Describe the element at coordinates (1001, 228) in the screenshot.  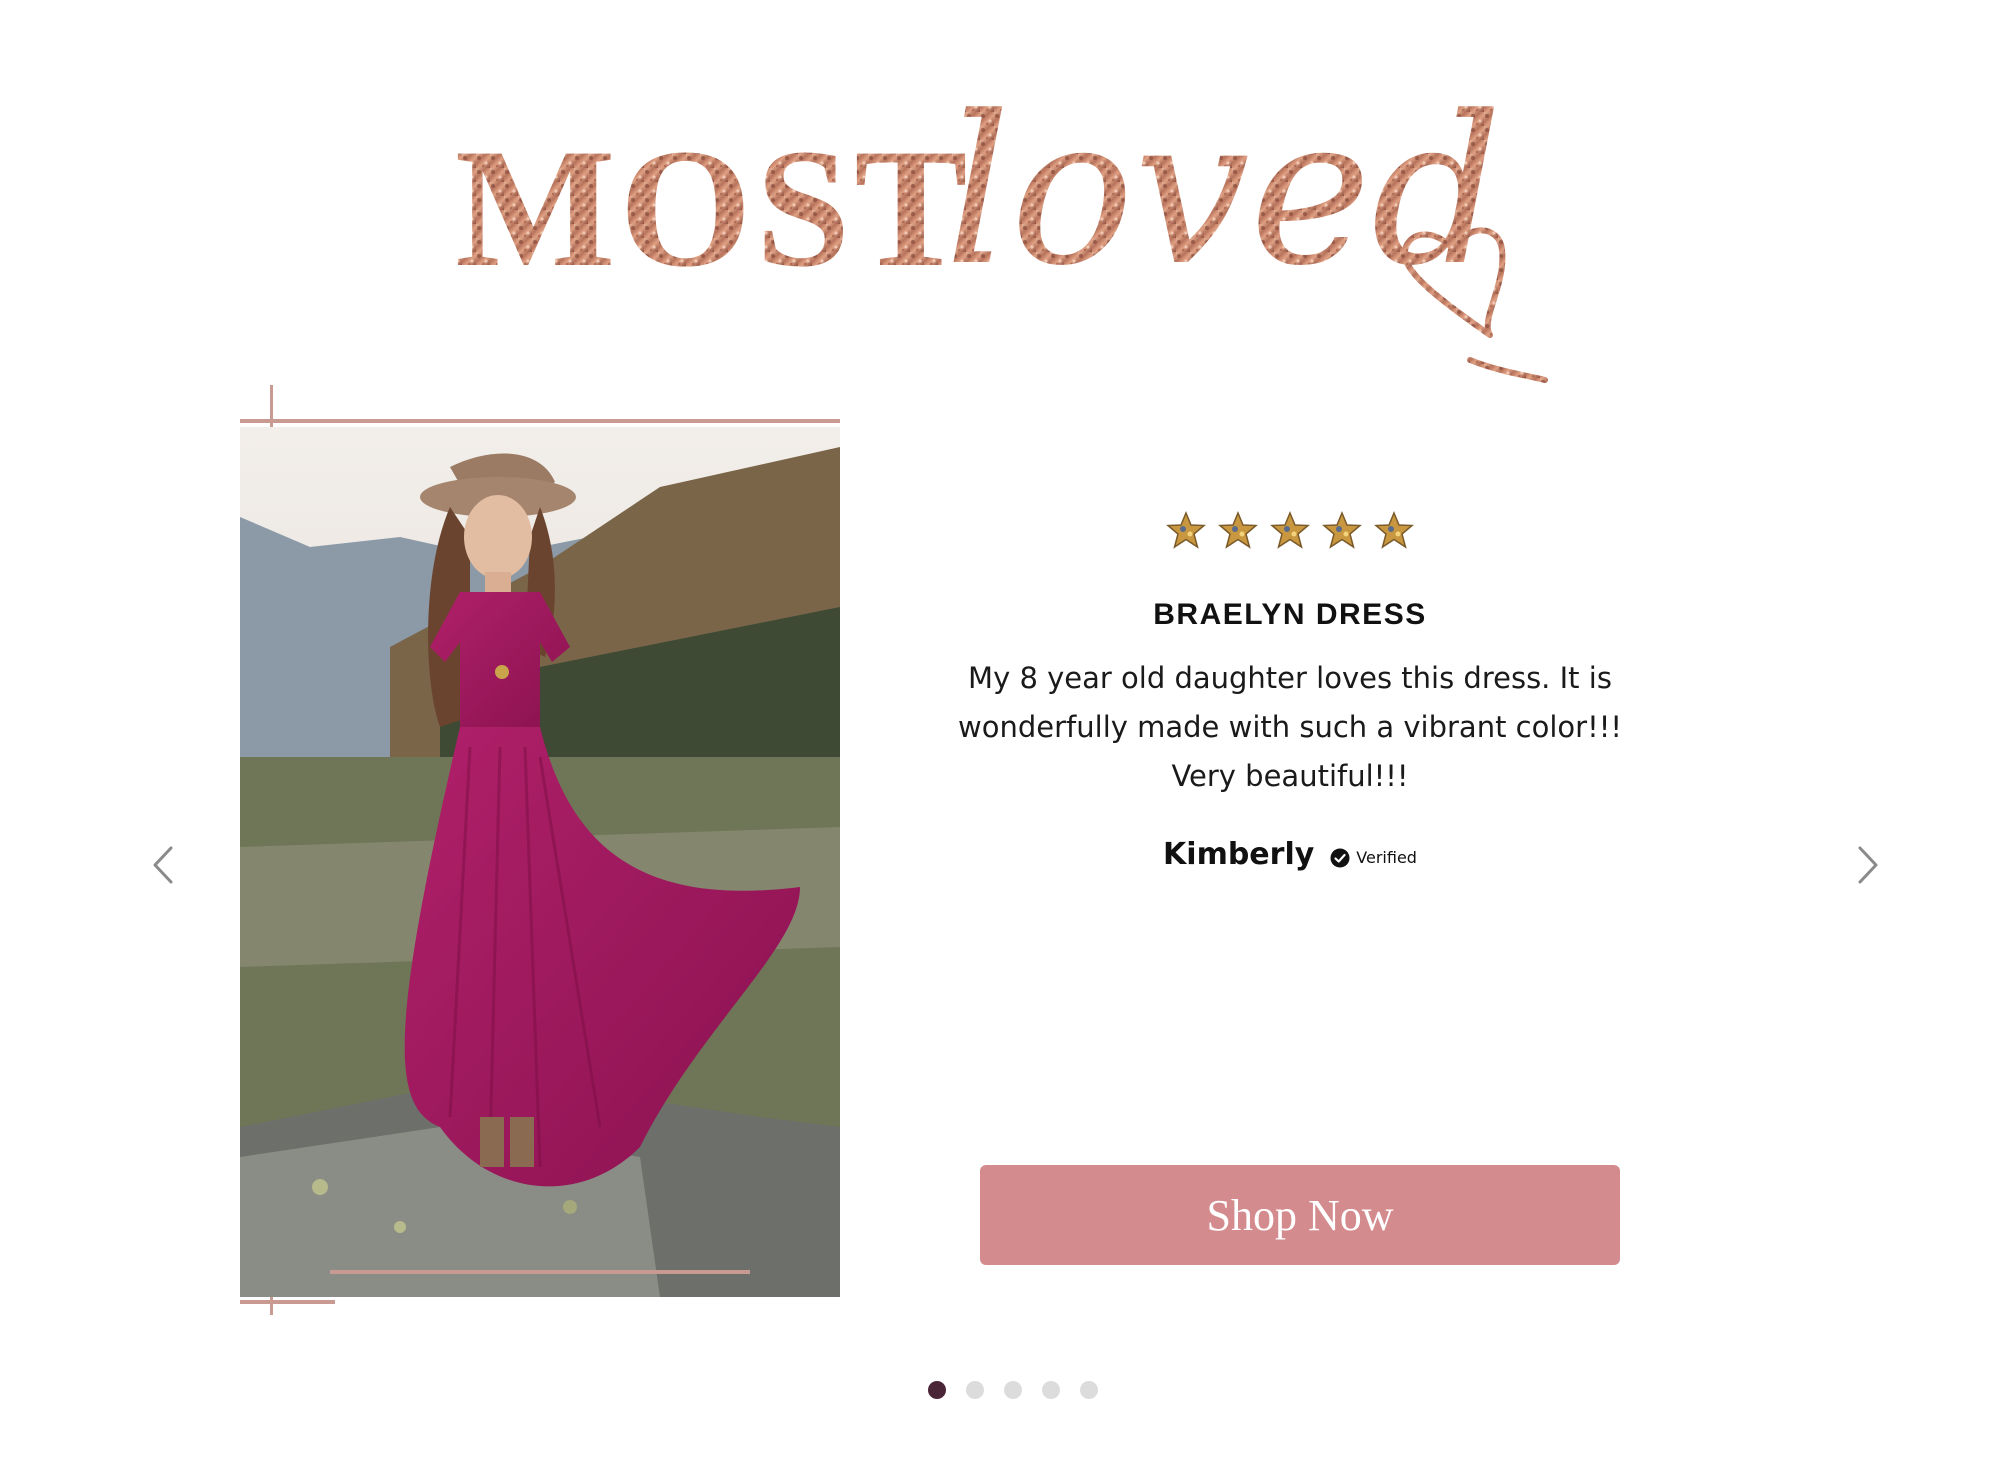
I see `heading-graphic: MOST loved` at that location.